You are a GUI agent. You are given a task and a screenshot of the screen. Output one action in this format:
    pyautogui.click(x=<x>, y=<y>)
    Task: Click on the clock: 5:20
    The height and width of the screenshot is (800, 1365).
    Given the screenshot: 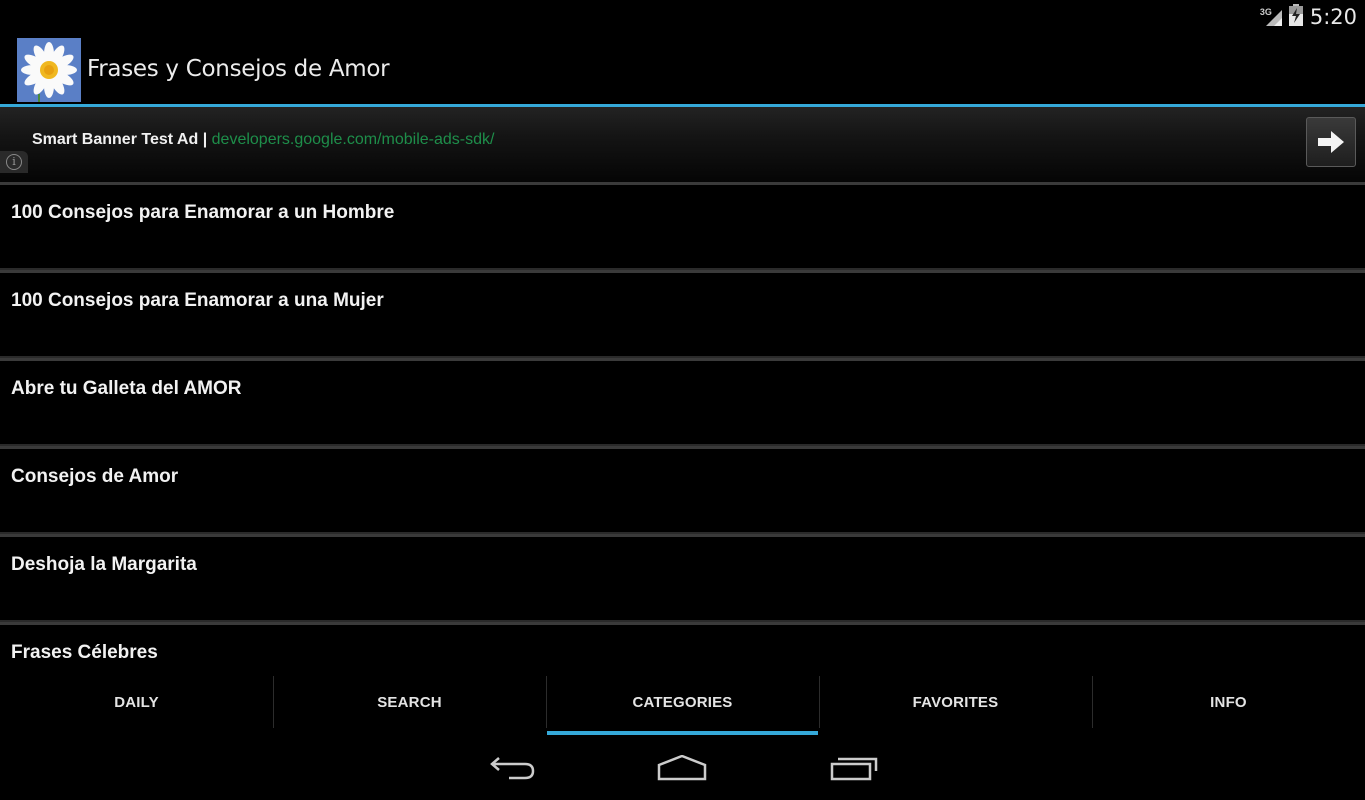 What is the action you would take?
    pyautogui.click(x=1333, y=17)
    